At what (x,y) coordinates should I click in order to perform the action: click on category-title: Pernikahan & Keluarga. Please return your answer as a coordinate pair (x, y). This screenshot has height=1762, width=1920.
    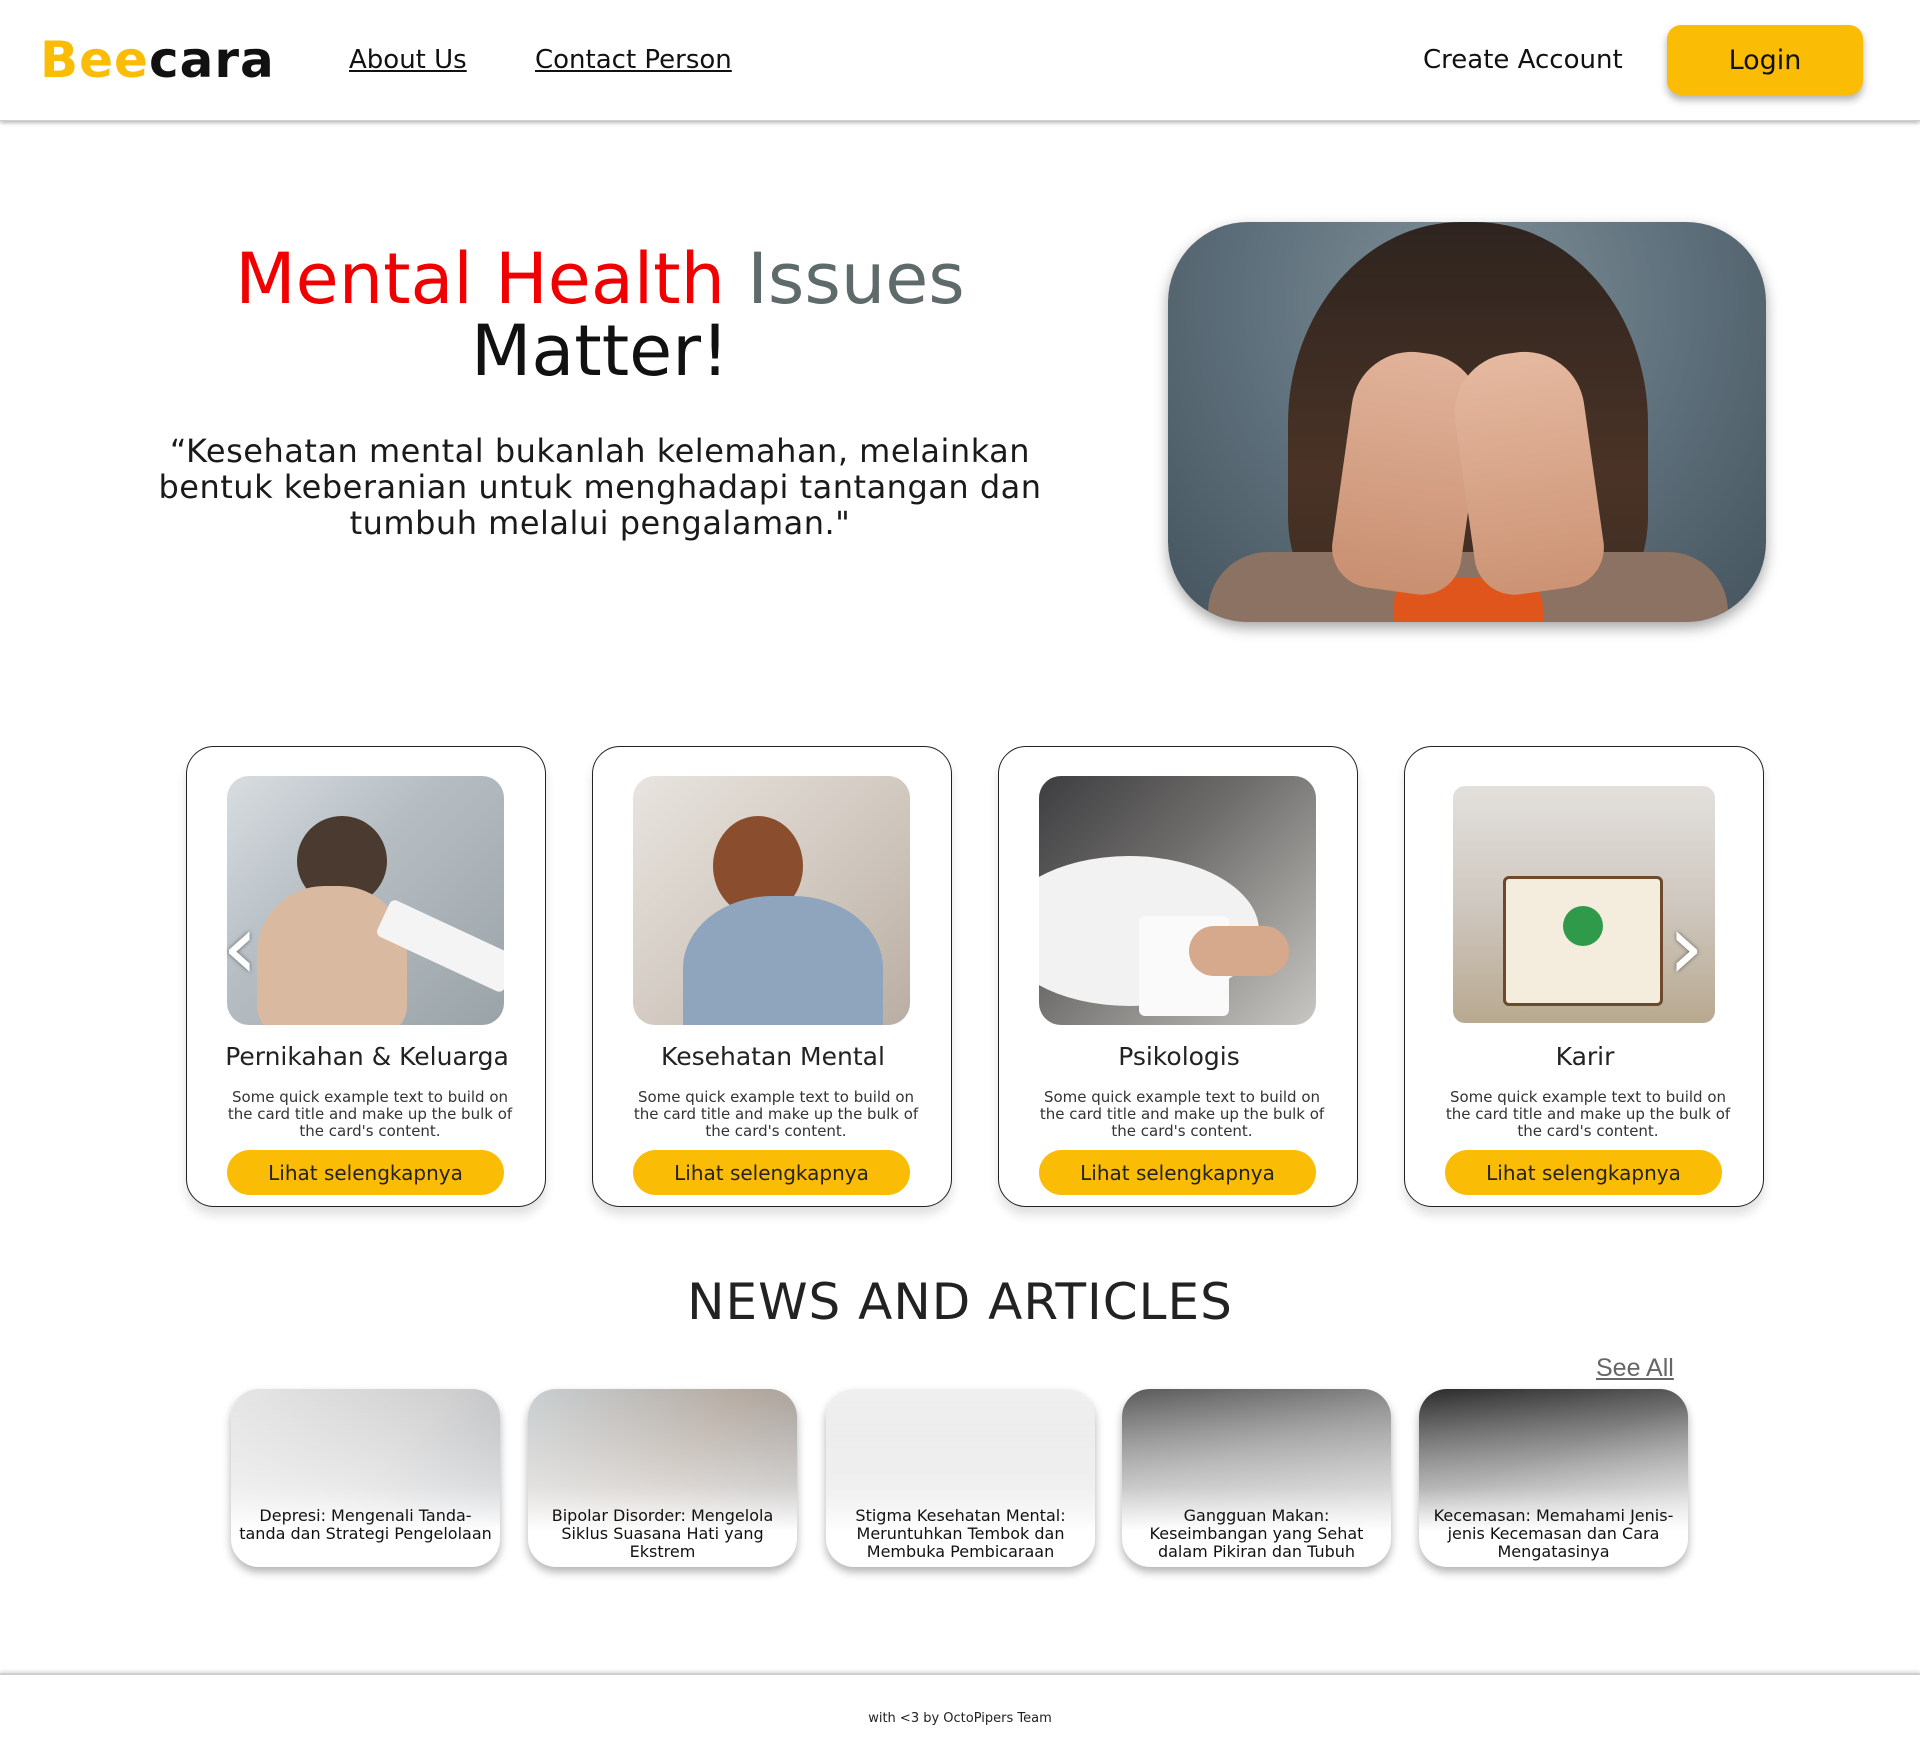
    Looking at the image, I should click on (367, 1056).